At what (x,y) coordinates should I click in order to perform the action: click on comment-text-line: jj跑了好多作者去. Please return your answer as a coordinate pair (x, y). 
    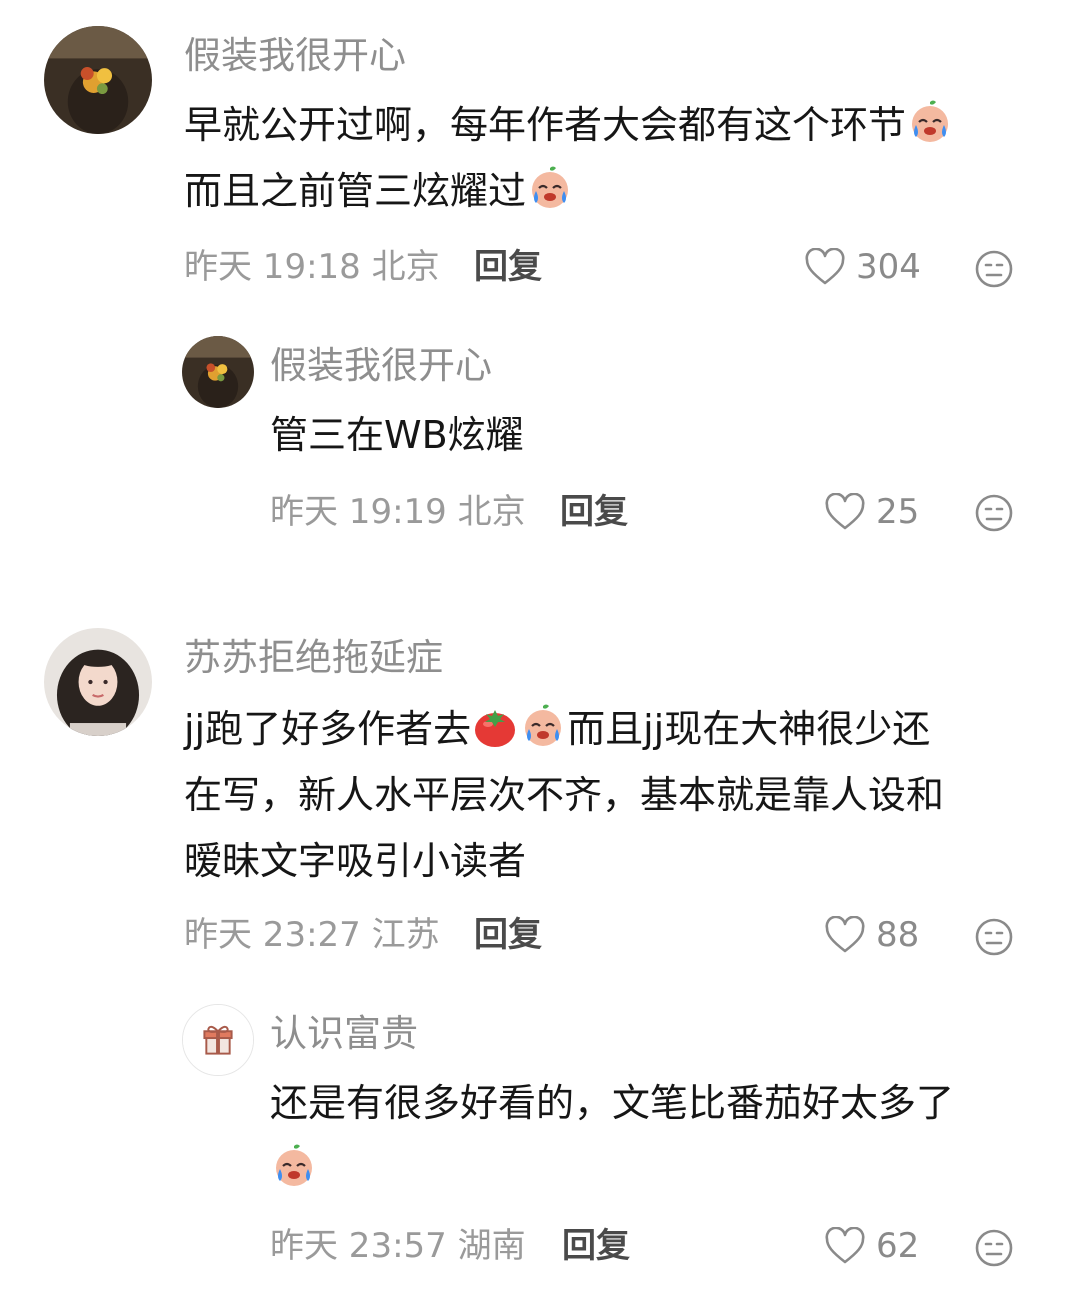
    Looking at the image, I should click on (328, 729).